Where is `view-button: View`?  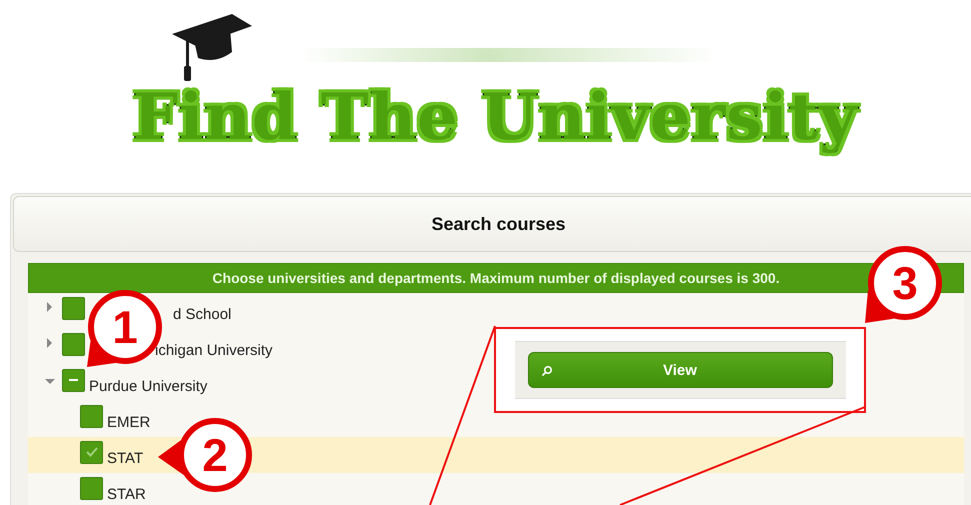
view-button: View is located at coordinates (680, 370).